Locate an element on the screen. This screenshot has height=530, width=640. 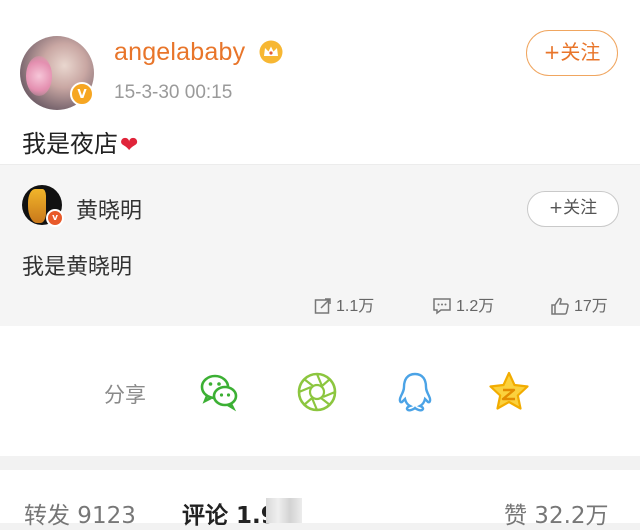
repost-stats: 1.1万 1.2万 17万 is located at coordinates (320, 308).